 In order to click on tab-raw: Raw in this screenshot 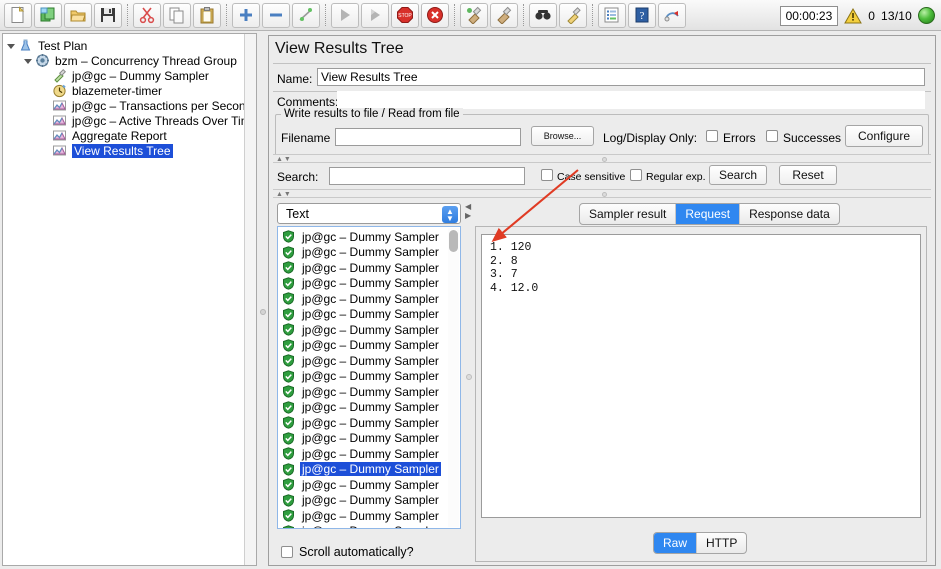, I will do `click(676, 543)`.